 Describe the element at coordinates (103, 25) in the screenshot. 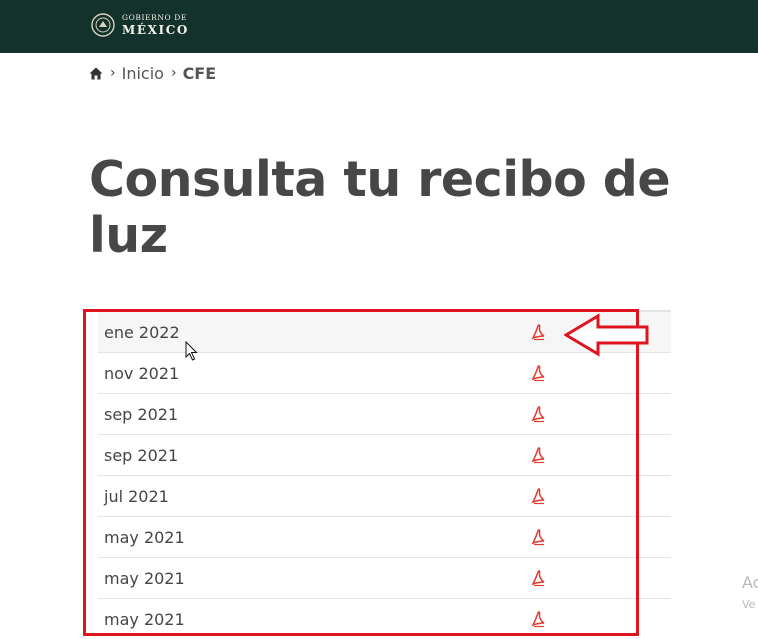

I see `coat-of-arms-icon` at that location.